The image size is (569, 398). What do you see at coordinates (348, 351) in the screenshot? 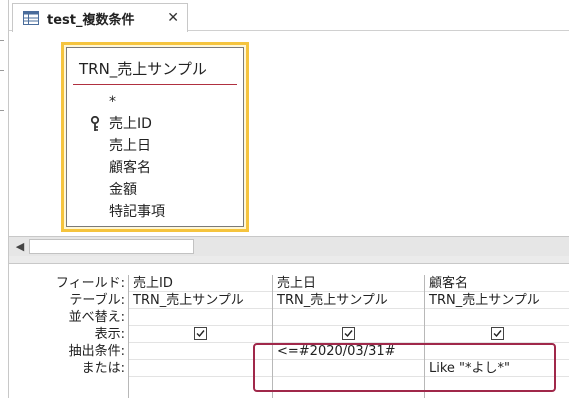
I see `grid-criteria-cell: <=#2020/03/31#` at bounding box center [348, 351].